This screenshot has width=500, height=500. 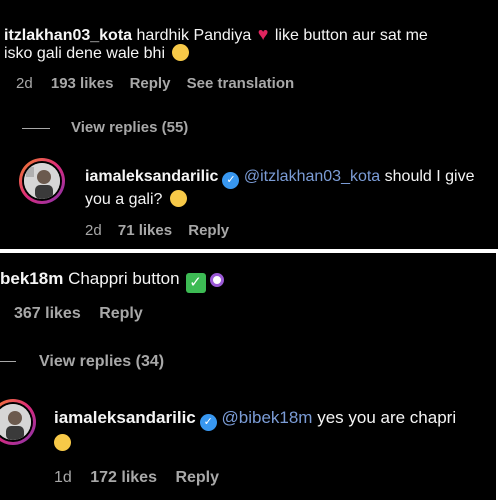 I want to click on reply-text-1: should I give, so click(x=429, y=176).